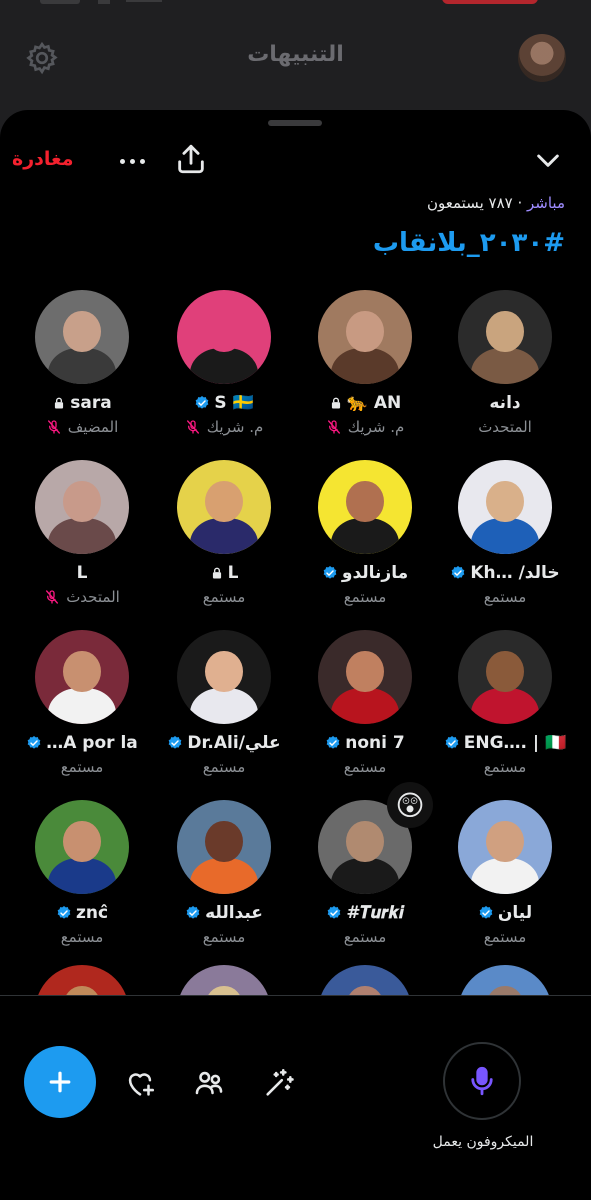 This screenshot has width=591, height=1200. I want to click on participant-name-row: مازنالدو, so click(365, 573).